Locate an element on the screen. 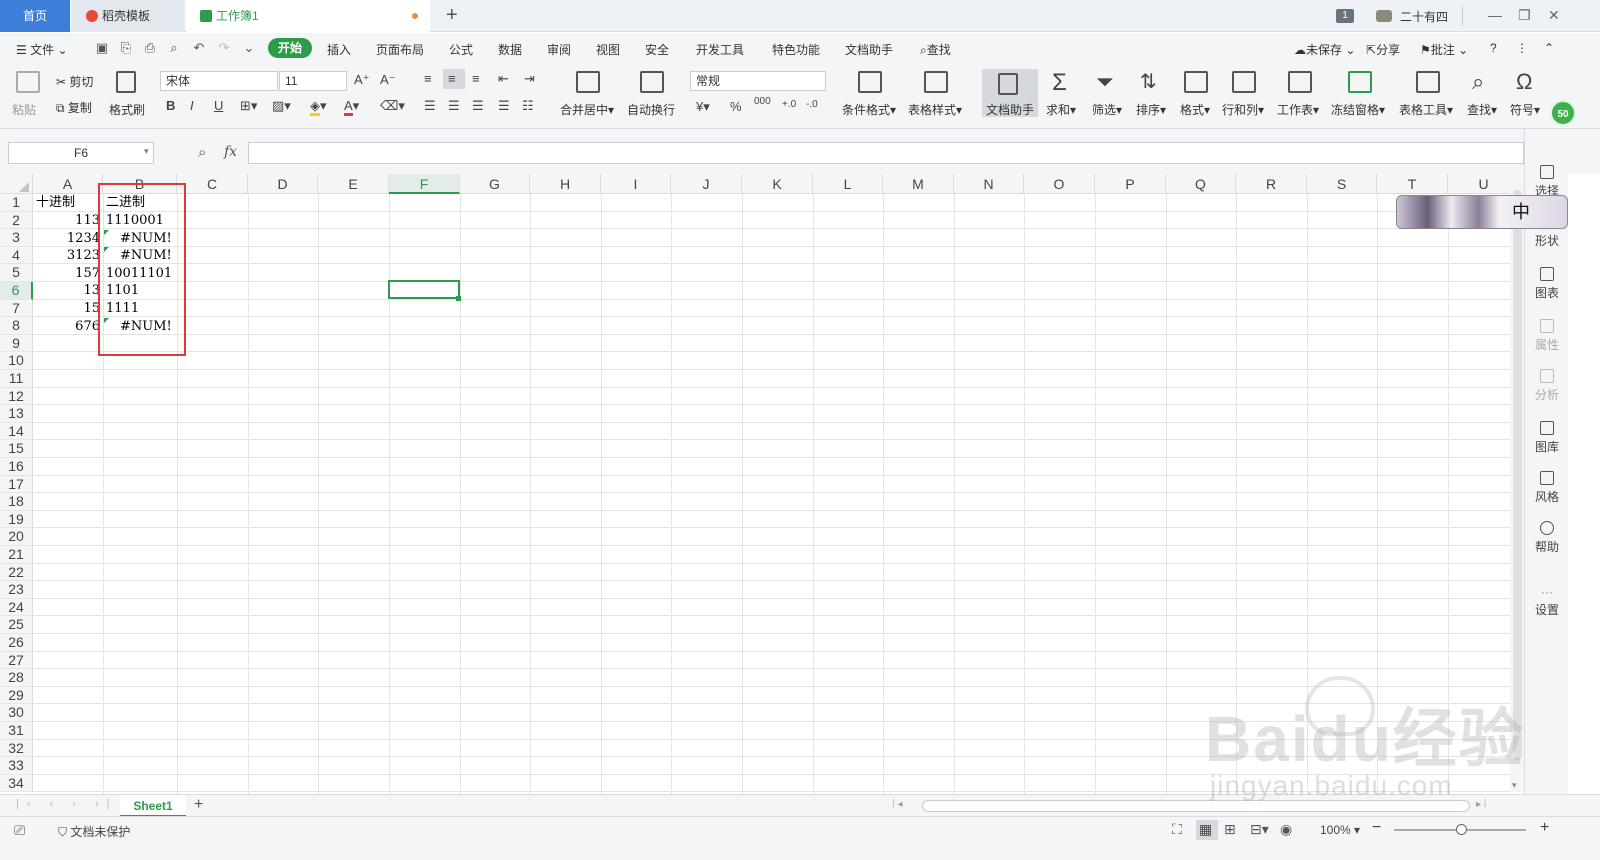 The image size is (1600, 860). align-bottom-icon: ≡ is located at coordinates (476, 78).